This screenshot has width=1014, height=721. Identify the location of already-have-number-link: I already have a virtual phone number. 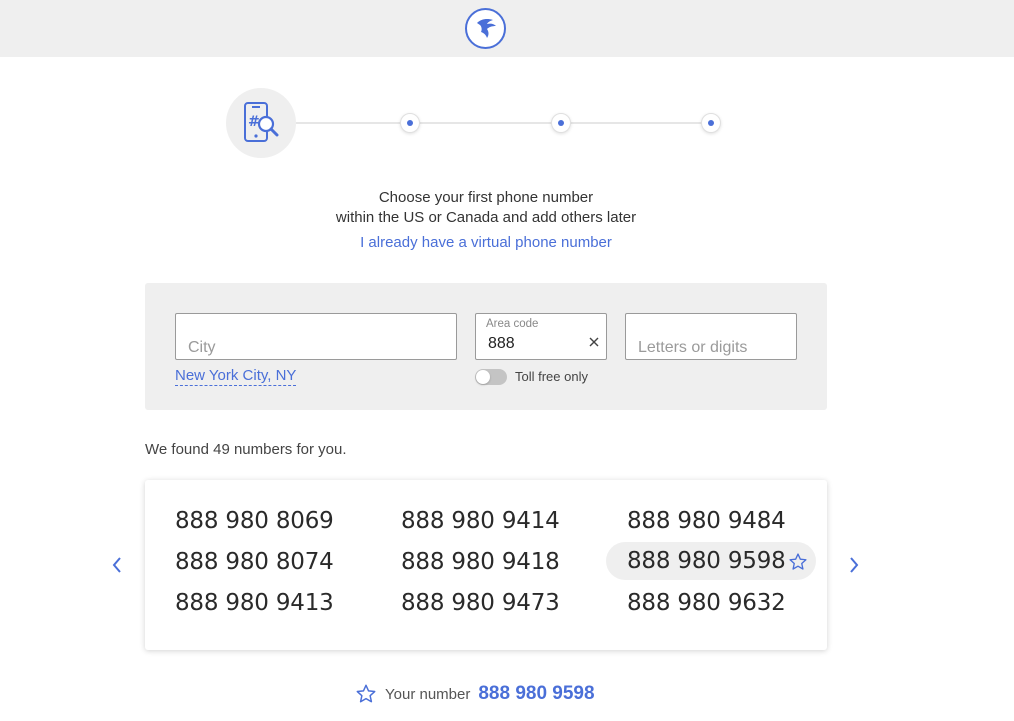
(486, 242).